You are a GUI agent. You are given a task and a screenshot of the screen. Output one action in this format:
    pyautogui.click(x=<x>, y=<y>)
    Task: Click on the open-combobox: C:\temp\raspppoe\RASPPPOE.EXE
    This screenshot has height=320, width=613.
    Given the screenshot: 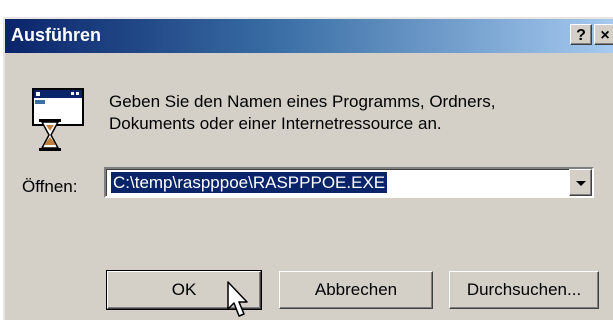 What is the action you would take?
    pyautogui.click(x=349, y=182)
    